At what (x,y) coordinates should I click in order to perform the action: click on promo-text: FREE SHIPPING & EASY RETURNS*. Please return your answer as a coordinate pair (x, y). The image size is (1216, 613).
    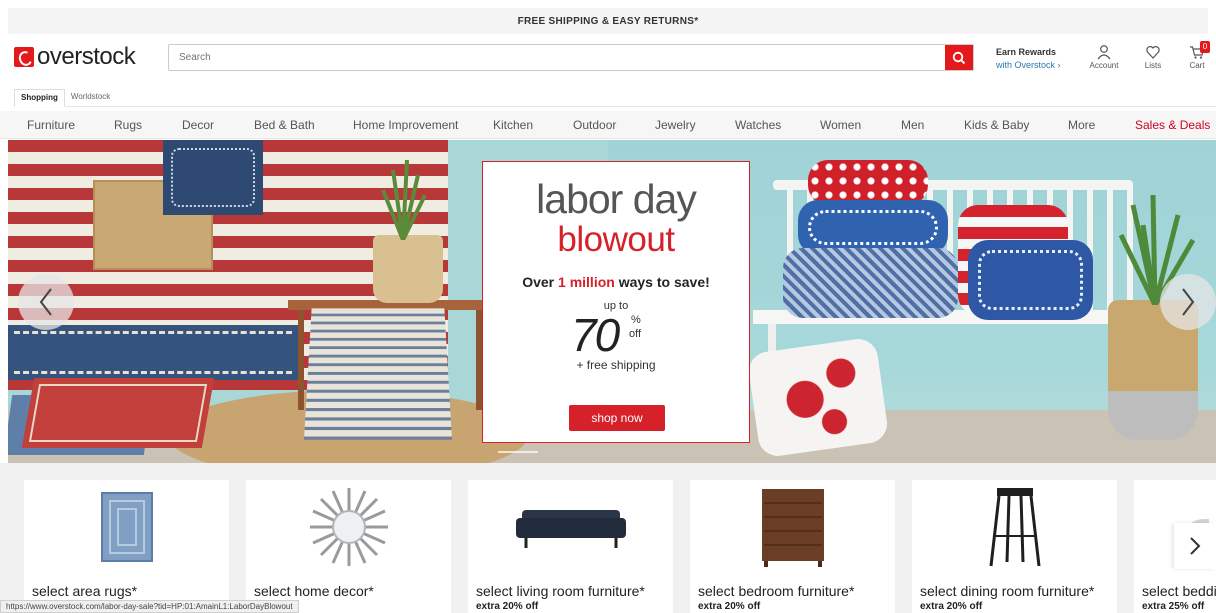
    Looking at the image, I should click on (608, 21).